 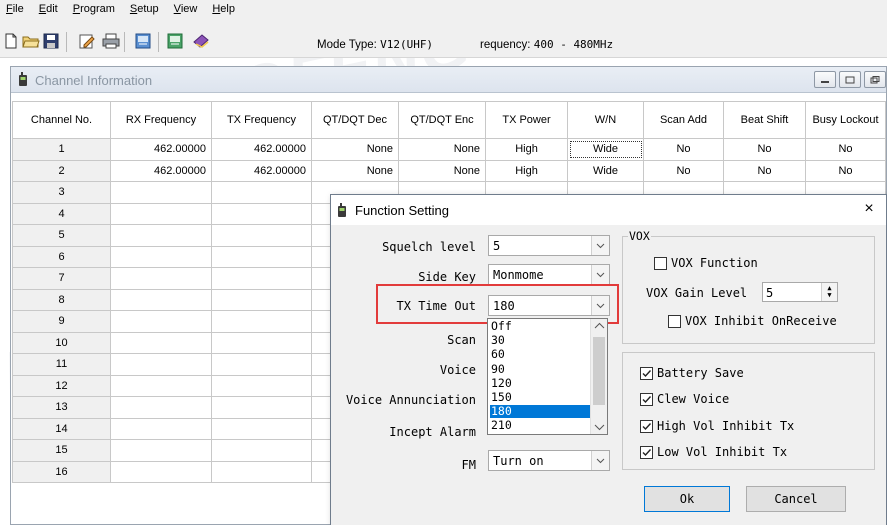 I want to click on help-book-icon, so click(x=201, y=41).